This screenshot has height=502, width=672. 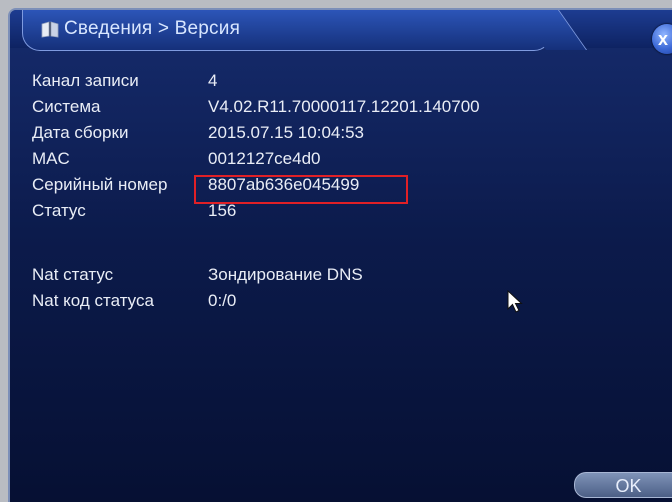 What do you see at coordinates (301, 189) in the screenshot?
I see `serial-number-highlight` at bounding box center [301, 189].